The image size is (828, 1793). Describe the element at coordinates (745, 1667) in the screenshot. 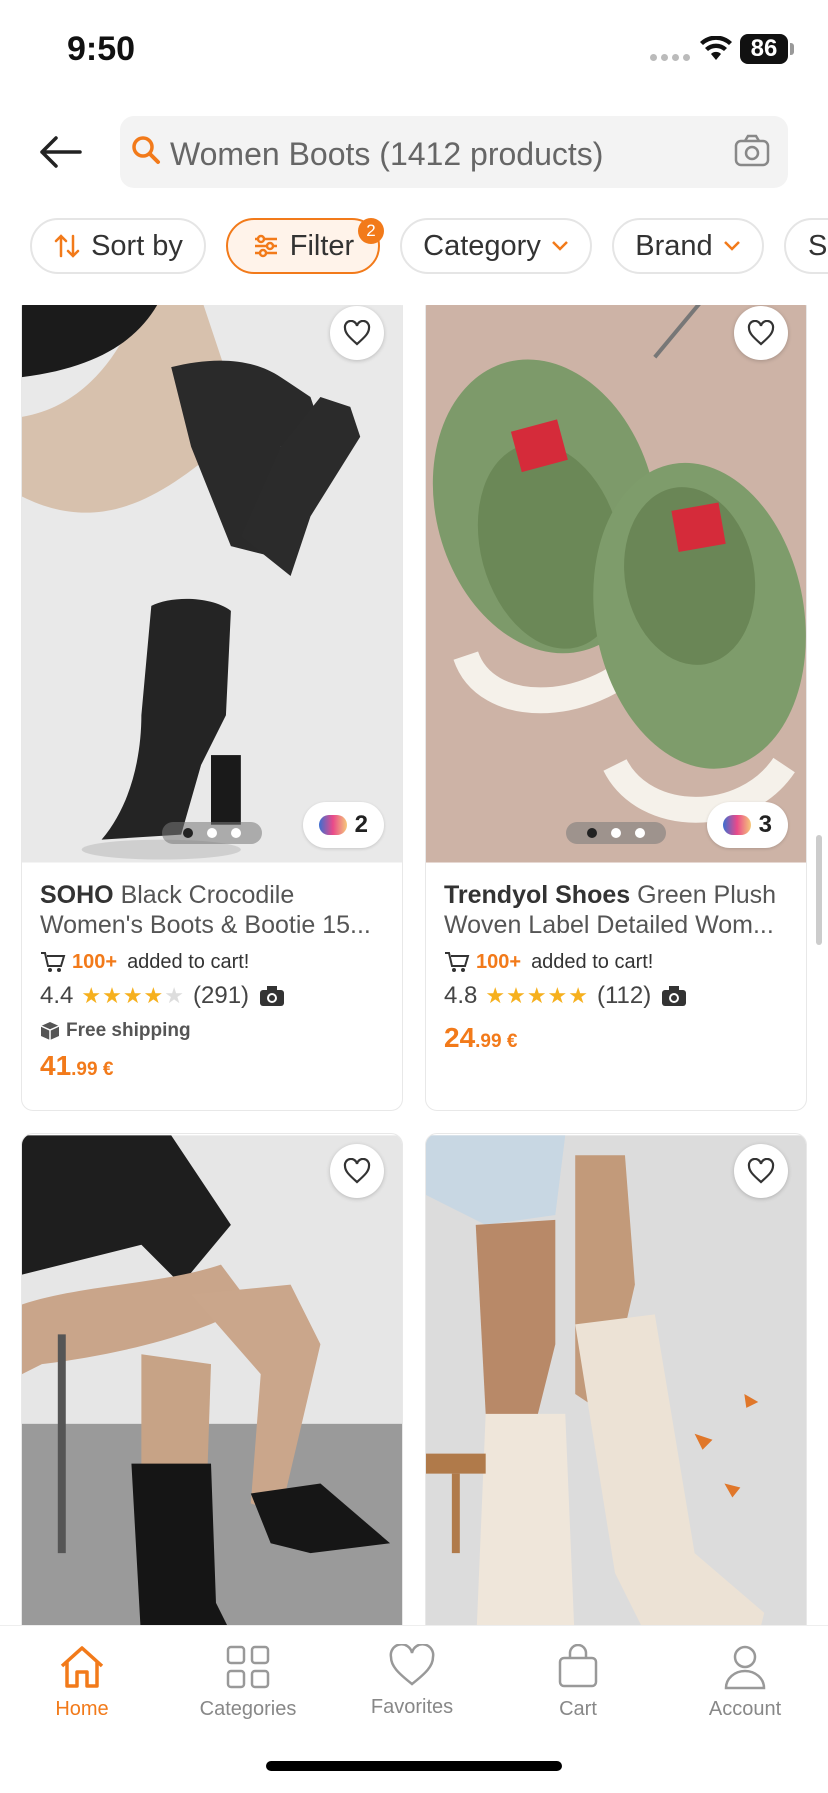

I see `user-icon` at that location.